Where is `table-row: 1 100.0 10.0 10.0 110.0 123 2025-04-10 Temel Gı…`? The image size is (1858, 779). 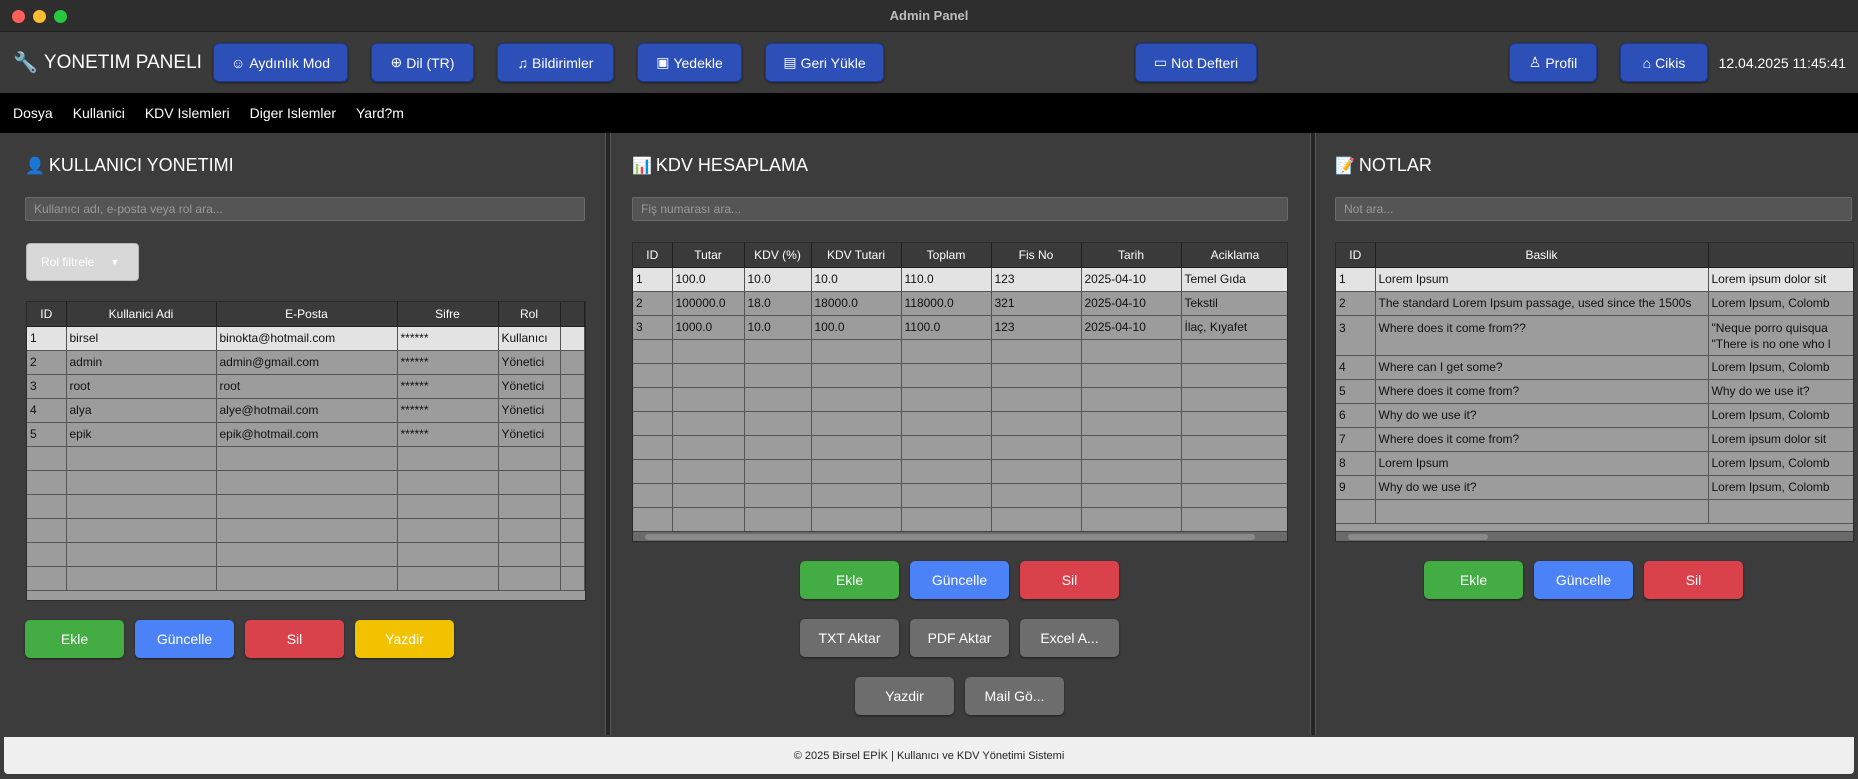
table-row: 1 100.0 10.0 10.0 110.0 123 2025-04-10 Temel Gı… is located at coordinates (960, 279).